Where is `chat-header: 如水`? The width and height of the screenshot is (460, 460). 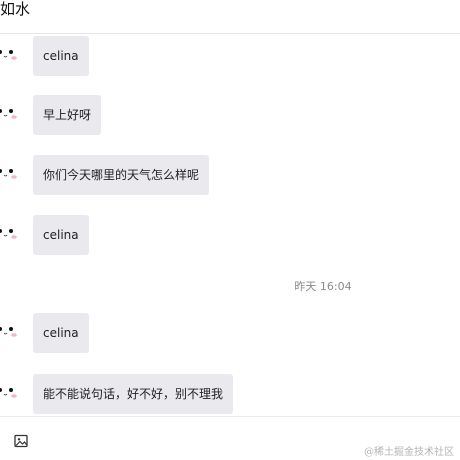 chat-header: 如水 is located at coordinates (230, 17).